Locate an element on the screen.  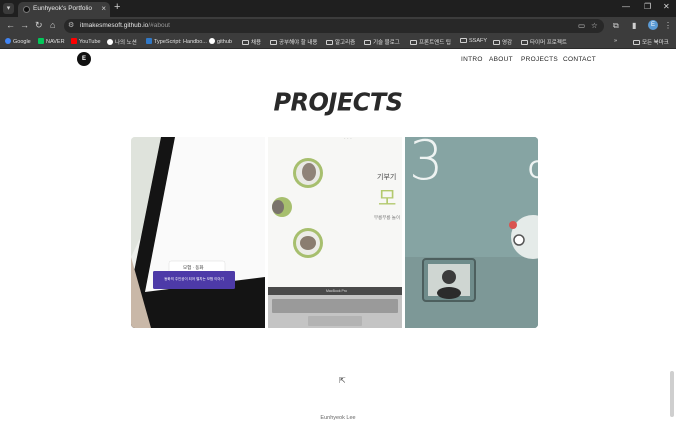
bookmark-folder-study: 공부해야 할 내용 is located at coordinates (293, 42).